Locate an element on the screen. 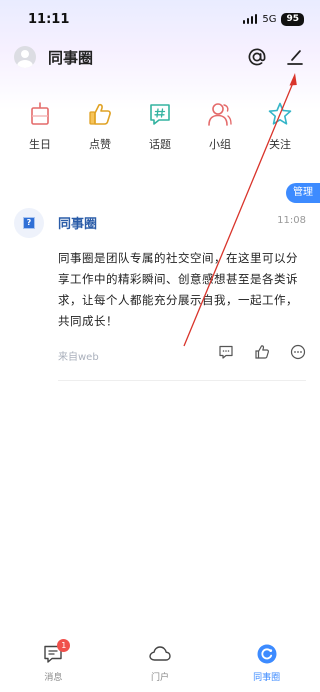  app-header: 同事圈 is located at coordinates (160, 57).